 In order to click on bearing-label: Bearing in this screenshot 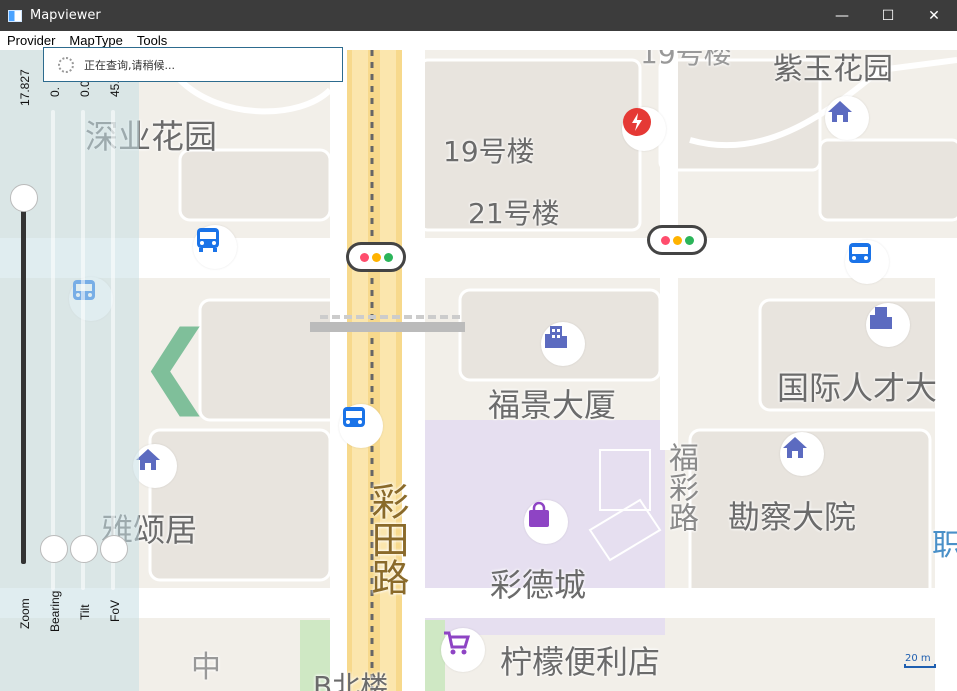, I will do `click(55, 611)`.